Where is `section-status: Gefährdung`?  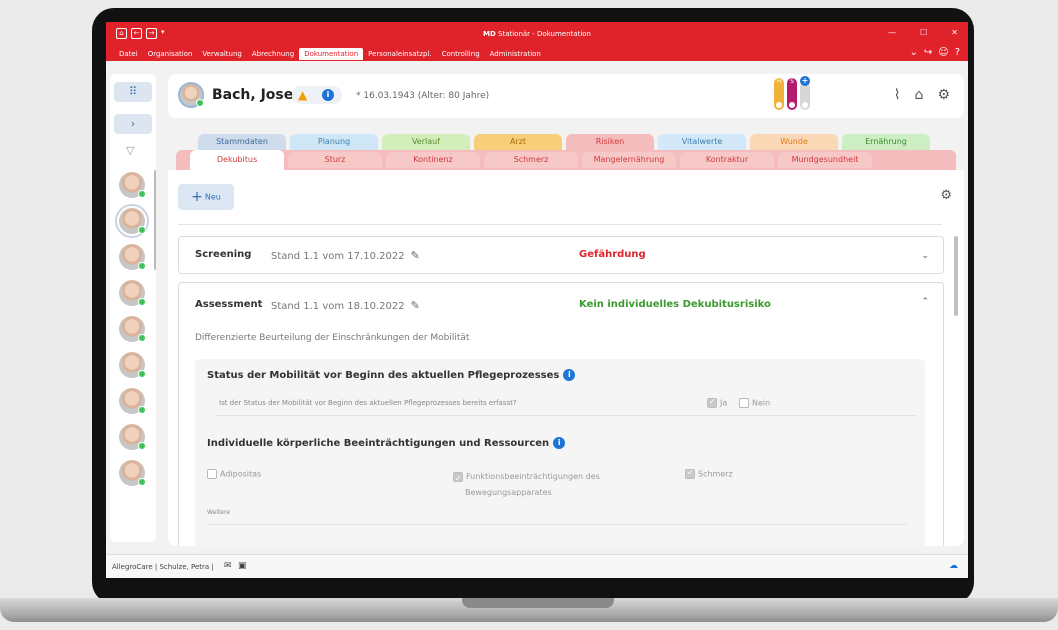 section-status: Gefährdung is located at coordinates (612, 254).